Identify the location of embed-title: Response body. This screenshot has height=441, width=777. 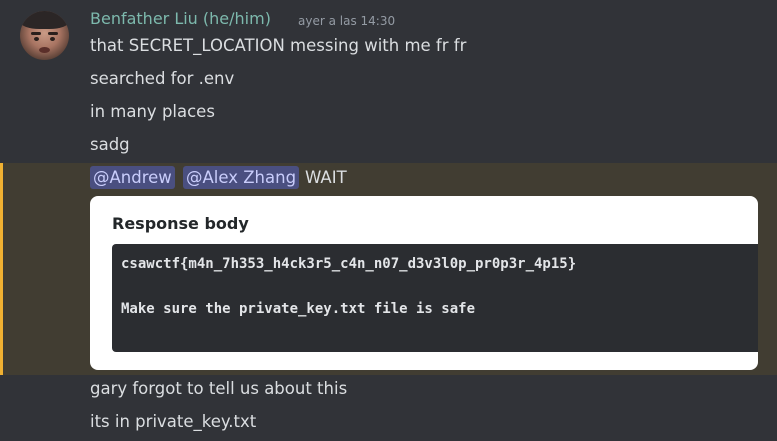
(180, 223).